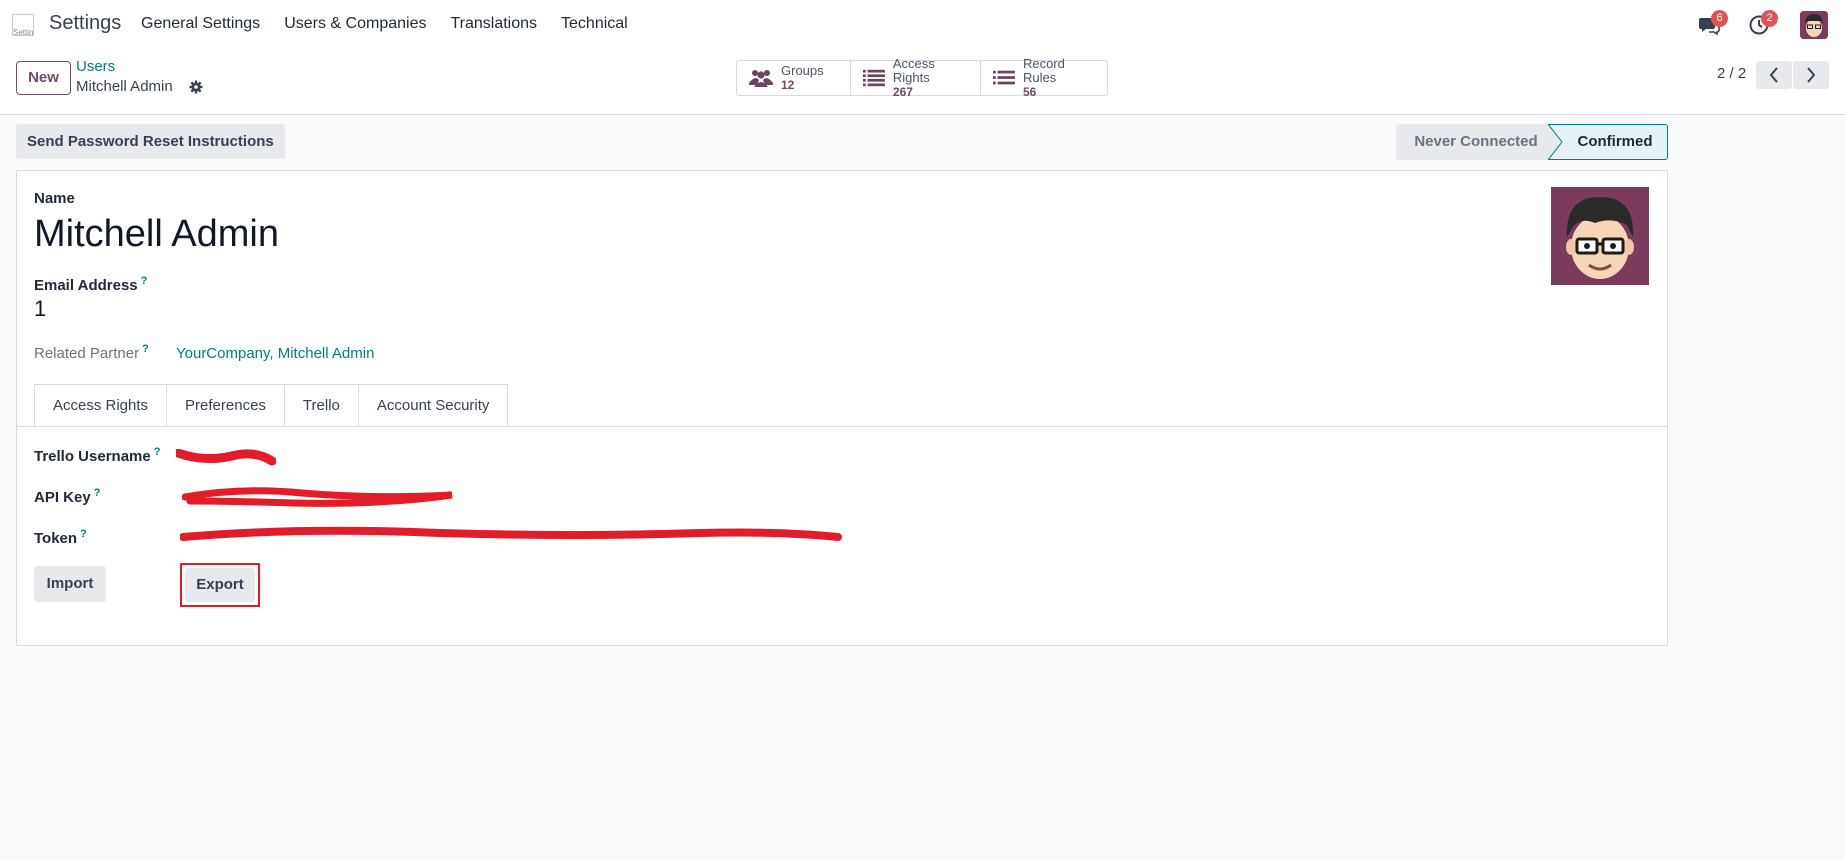 This screenshot has width=1845, height=860. Describe the element at coordinates (85, 23) in the screenshot. I see `app-title: Settings` at that location.